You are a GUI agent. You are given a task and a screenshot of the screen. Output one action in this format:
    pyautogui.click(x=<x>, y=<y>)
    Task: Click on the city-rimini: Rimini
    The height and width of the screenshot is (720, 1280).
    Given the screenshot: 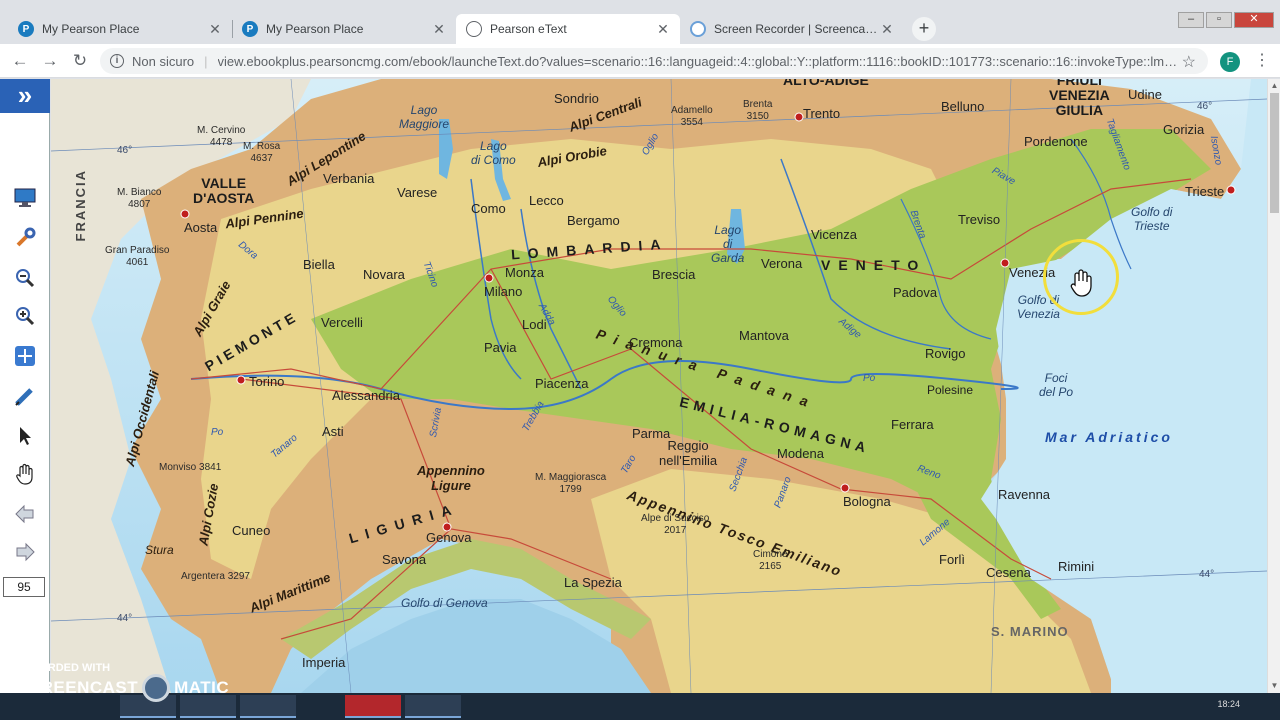 What is the action you would take?
    pyautogui.click(x=1076, y=566)
    